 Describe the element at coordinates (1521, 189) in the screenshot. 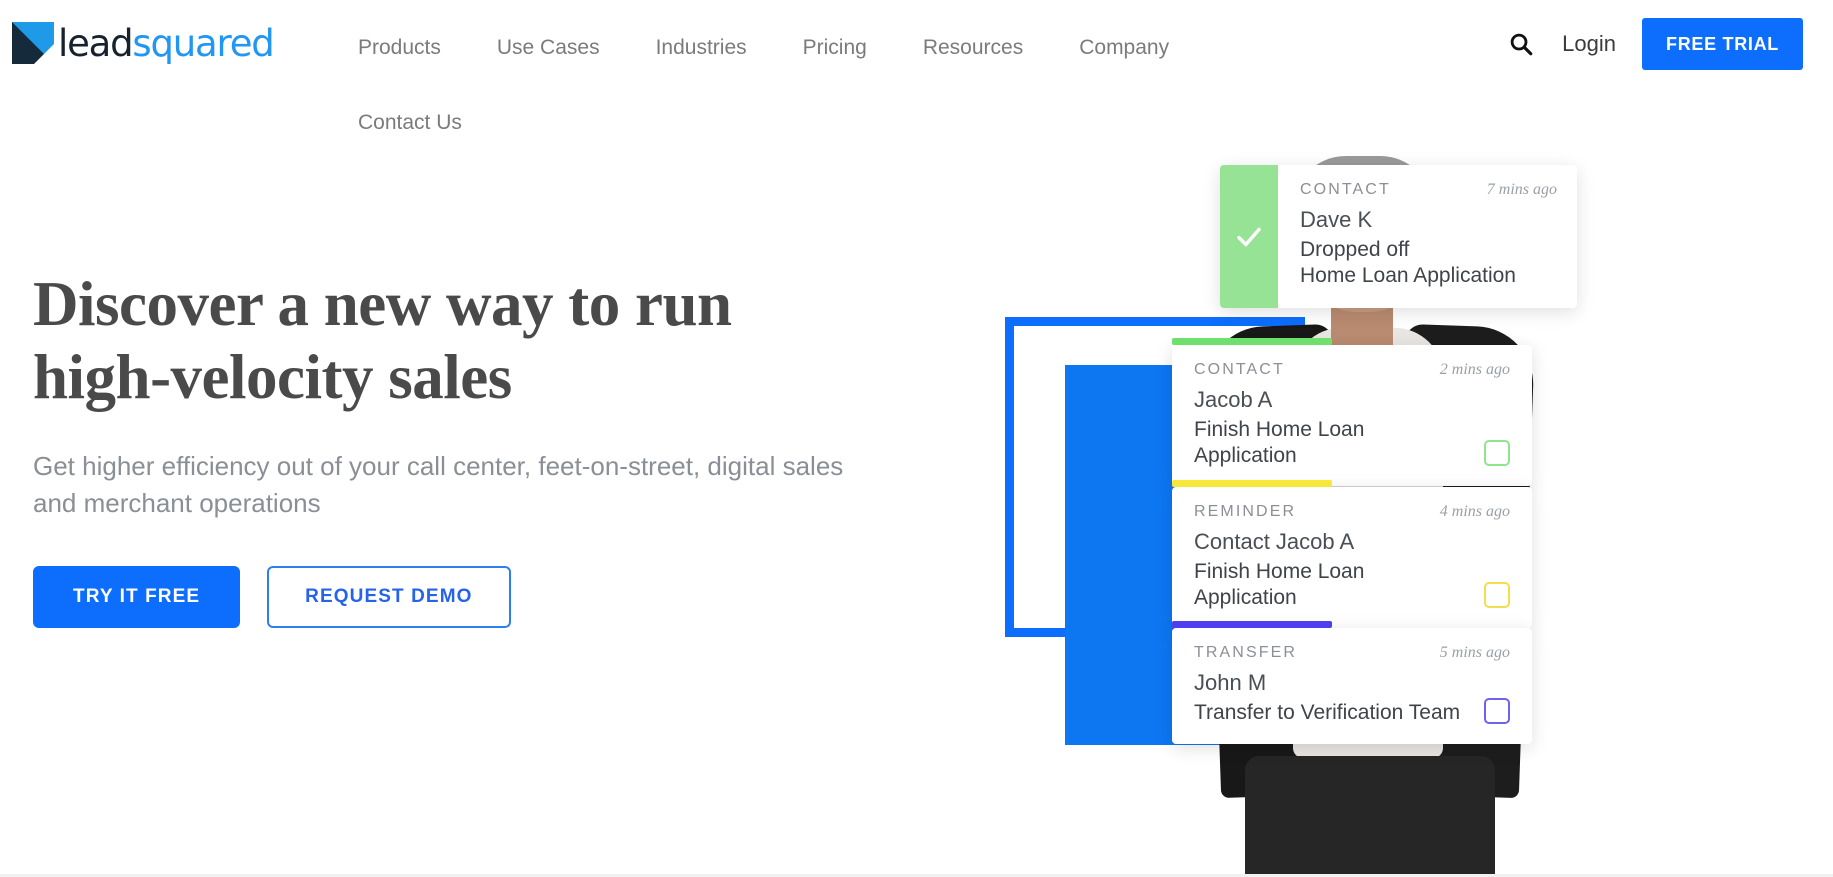

I see `notification-timestamp: 7 mins ago` at that location.